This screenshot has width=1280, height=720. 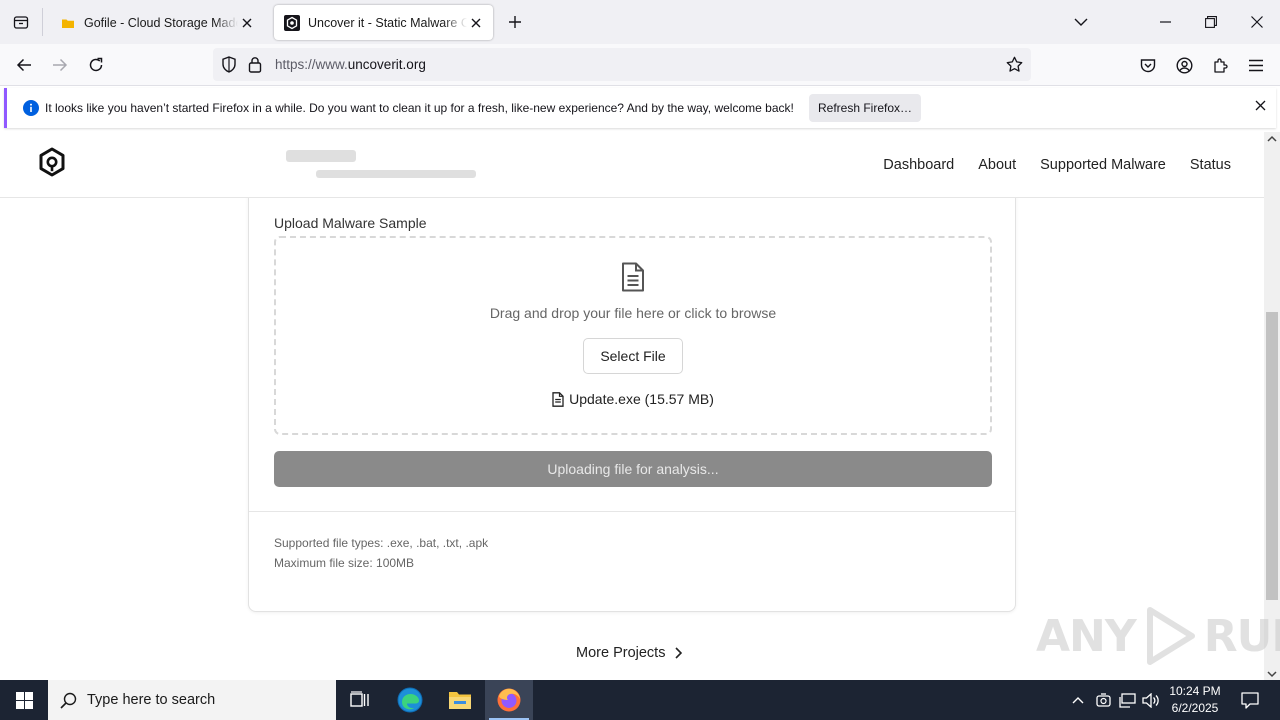 I want to click on network-icon, so click(x=1127, y=700).